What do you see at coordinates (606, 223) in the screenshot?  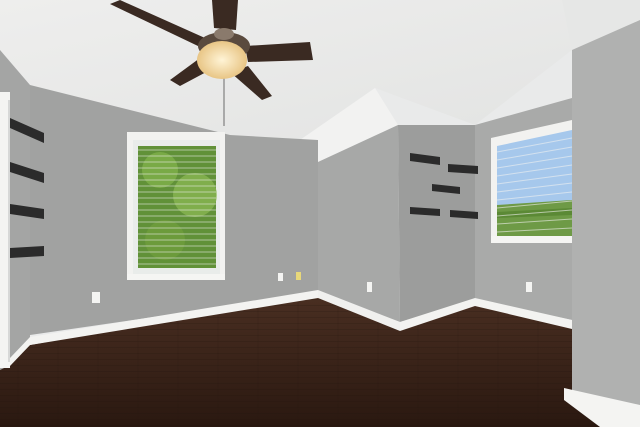 I see `right-near-wall` at bounding box center [606, 223].